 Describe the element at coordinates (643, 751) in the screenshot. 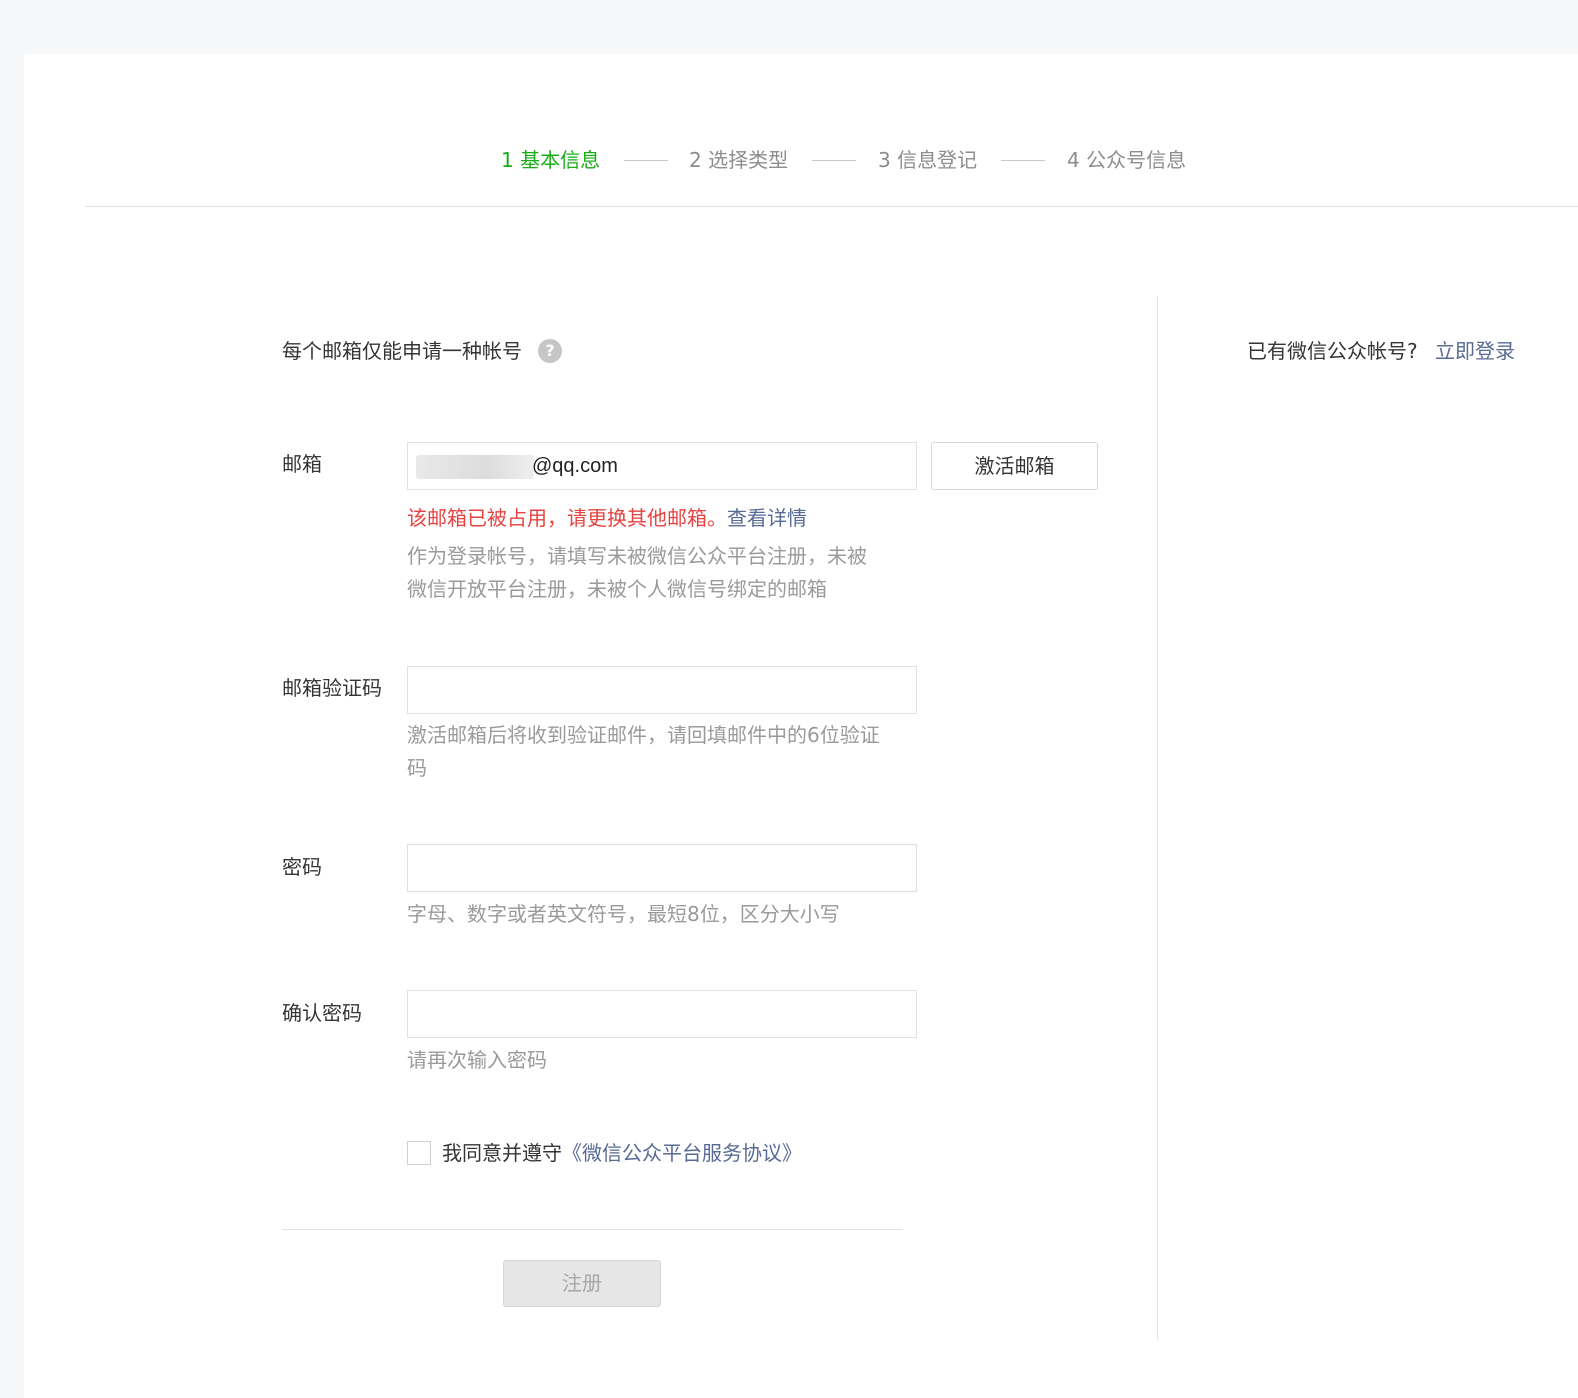

I see `code-tip: 激活邮箱后将收到验证邮件，请回填邮件中的6位验证码` at that location.